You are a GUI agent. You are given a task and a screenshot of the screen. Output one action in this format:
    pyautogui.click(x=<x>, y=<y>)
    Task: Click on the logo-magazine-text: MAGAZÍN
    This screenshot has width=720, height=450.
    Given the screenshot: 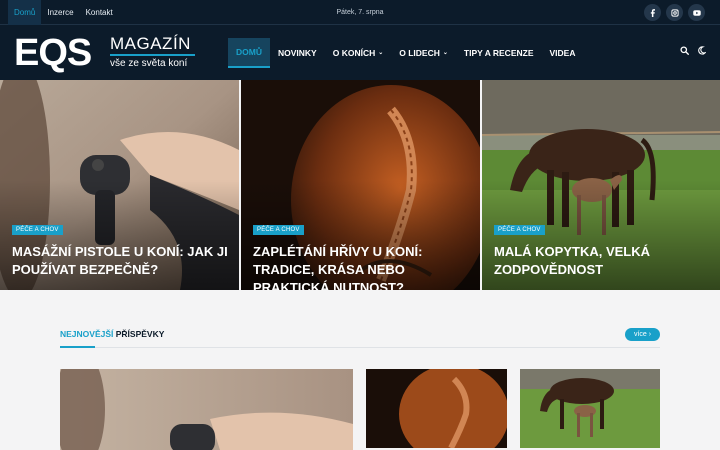 What is the action you would take?
    pyautogui.click(x=150, y=43)
    